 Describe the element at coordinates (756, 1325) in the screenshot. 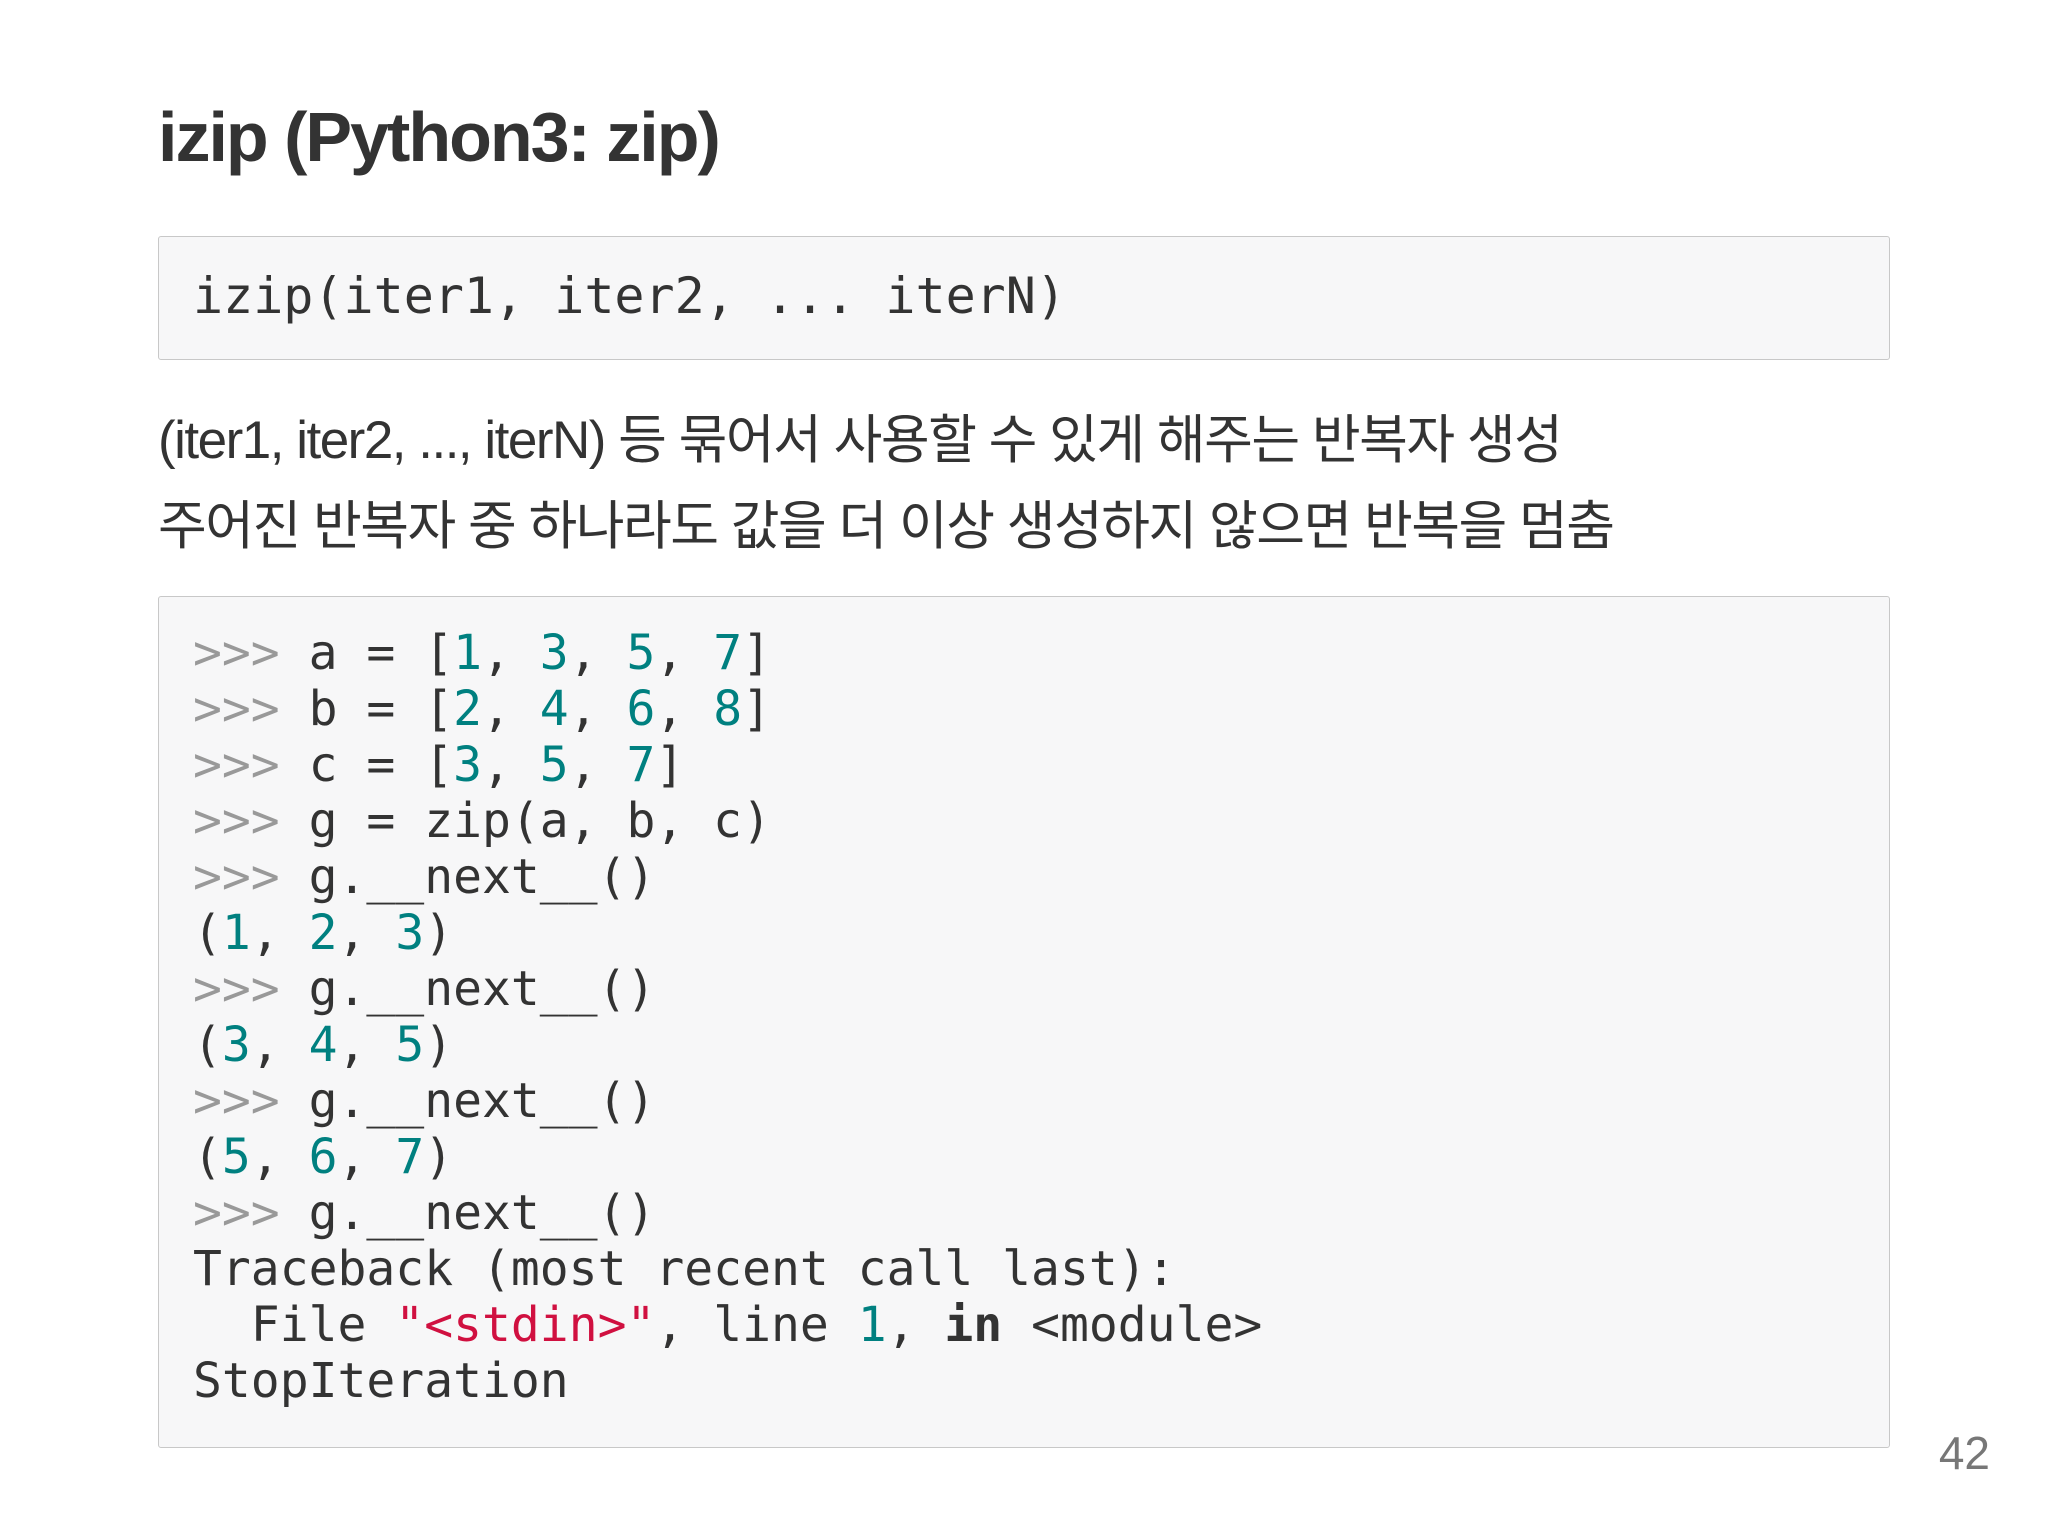

I see `code-text: , line` at that location.